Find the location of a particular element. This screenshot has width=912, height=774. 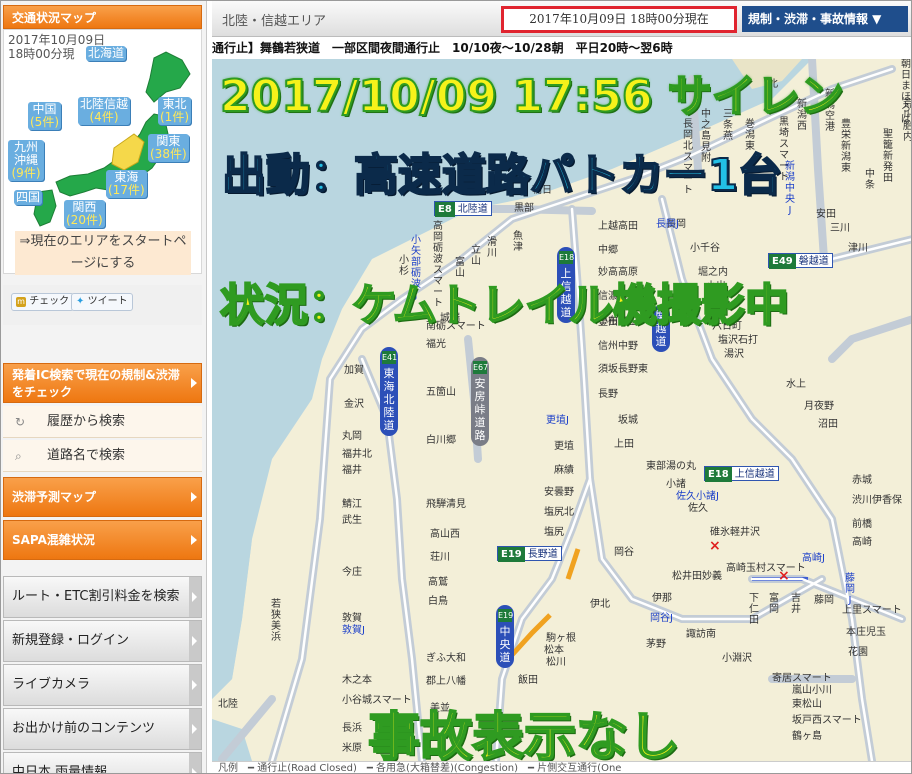

place-label: 須坂長野東 is located at coordinates (623, 369).